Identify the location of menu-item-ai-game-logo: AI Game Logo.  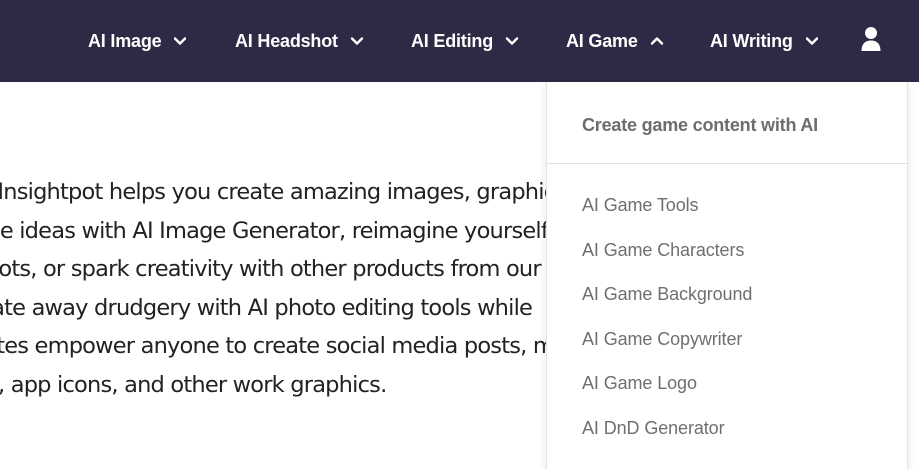
(667, 395).